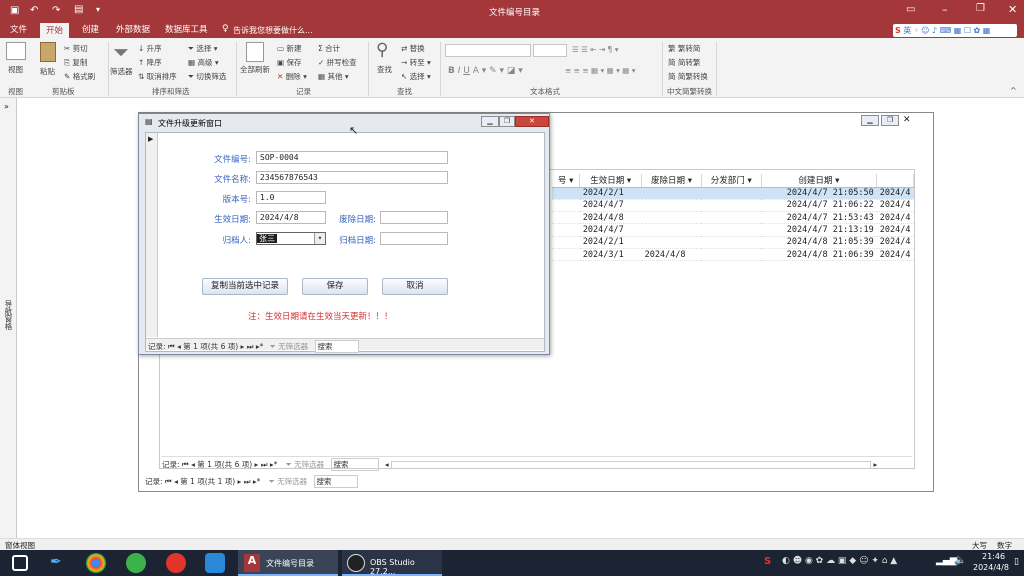  I want to click on redo-icon: ↷, so click(56, 10).